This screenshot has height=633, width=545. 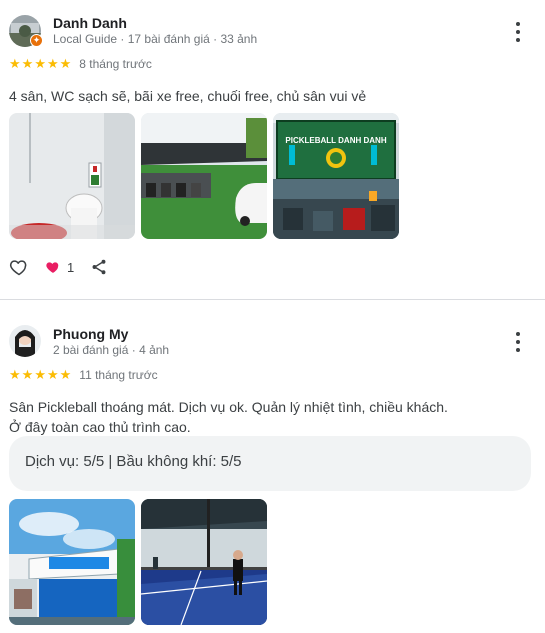 I want to click on heart-outline-icon, so click(x=18, y=268).